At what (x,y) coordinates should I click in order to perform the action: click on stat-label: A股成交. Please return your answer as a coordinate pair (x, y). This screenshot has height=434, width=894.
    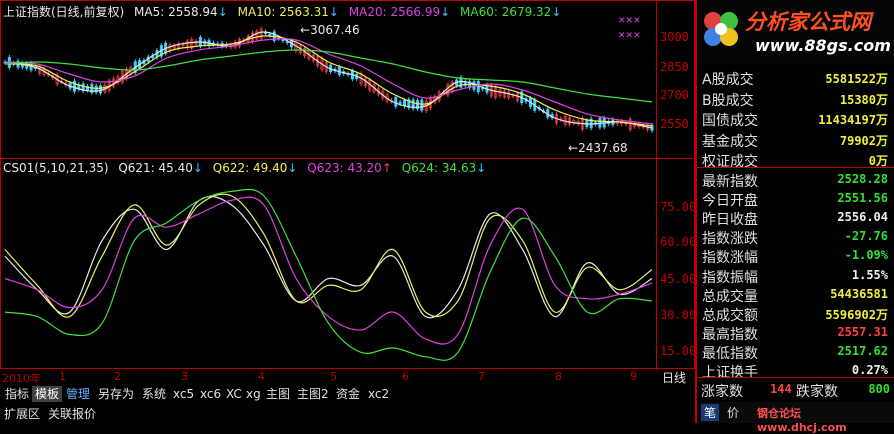
    Looking at the image, I should click on (728, 80).